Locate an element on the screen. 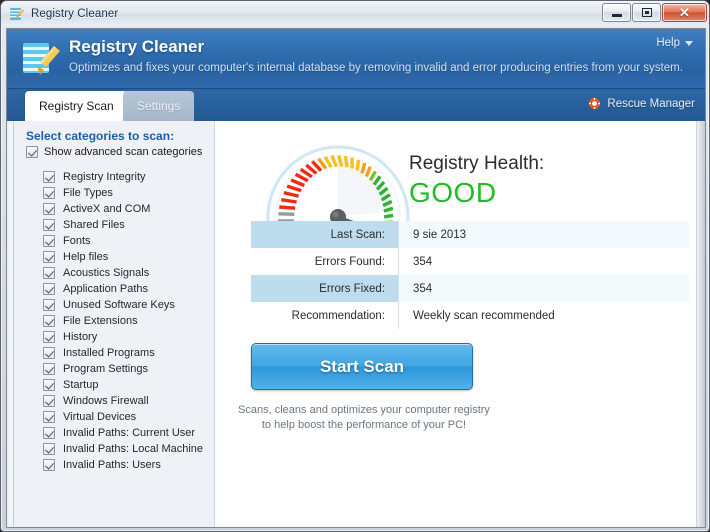 This screenshot has height=532, width=710. category-label: Acoustics Signals is located at coordinates (106, 273).